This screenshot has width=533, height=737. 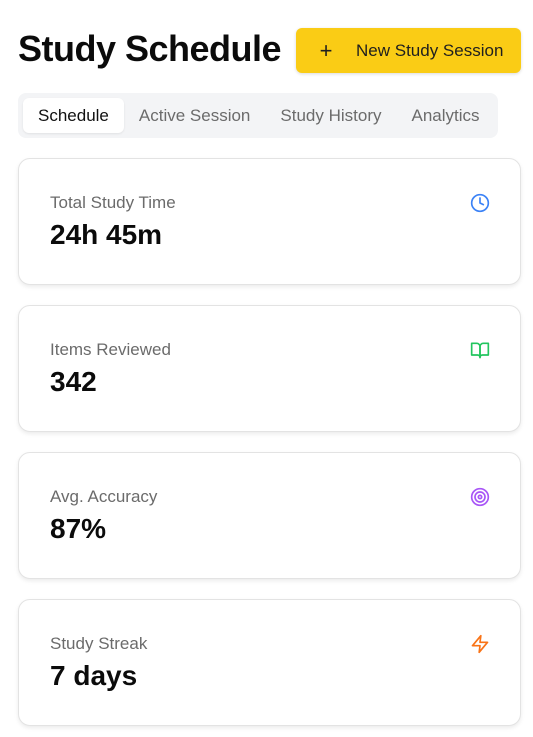 What do you see at coordinates (480, 350) in the screenshot?
I see `book-open-icon` at bounding box center [480, 350].